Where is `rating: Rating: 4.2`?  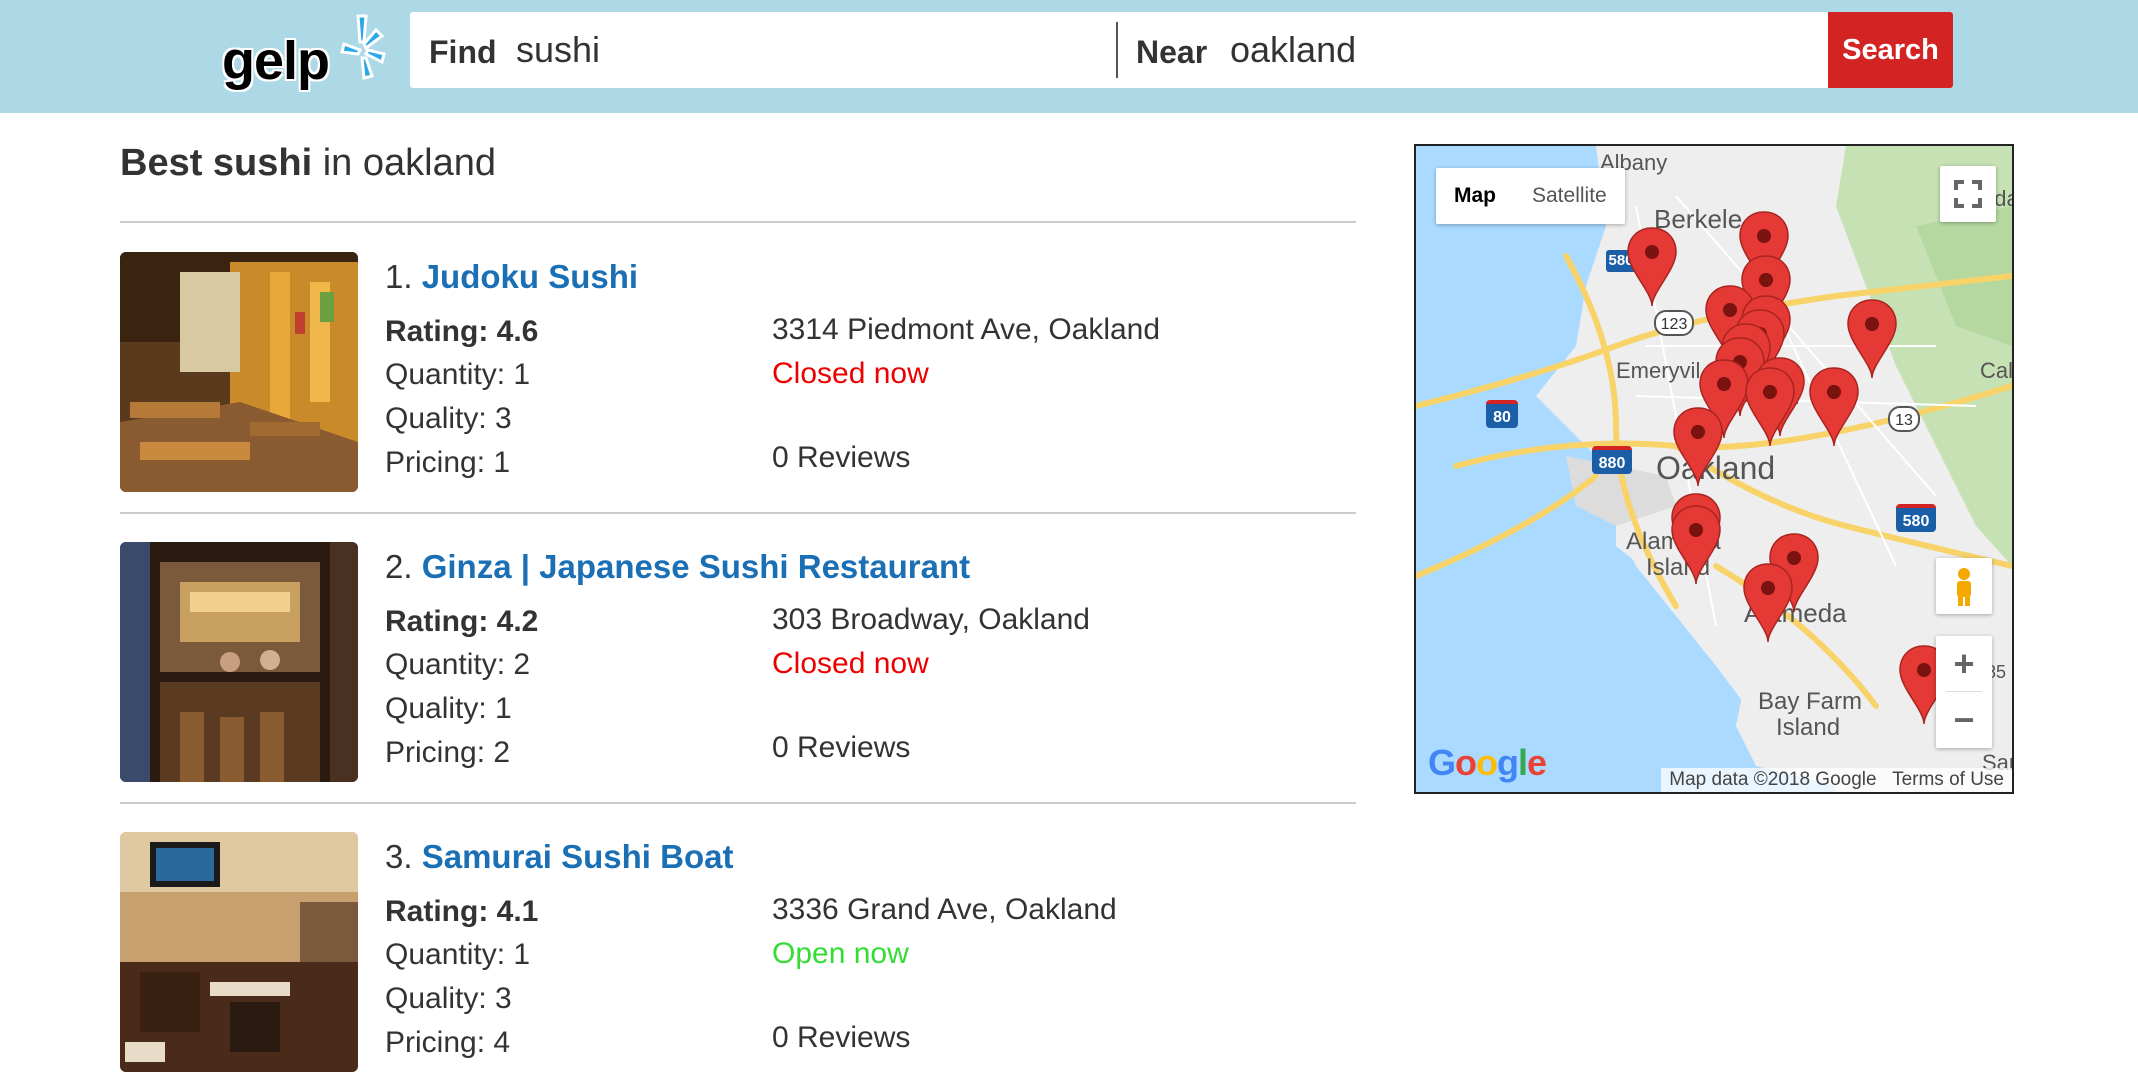
rating: Rating: 4.2 is located at coordinates (462, 621).